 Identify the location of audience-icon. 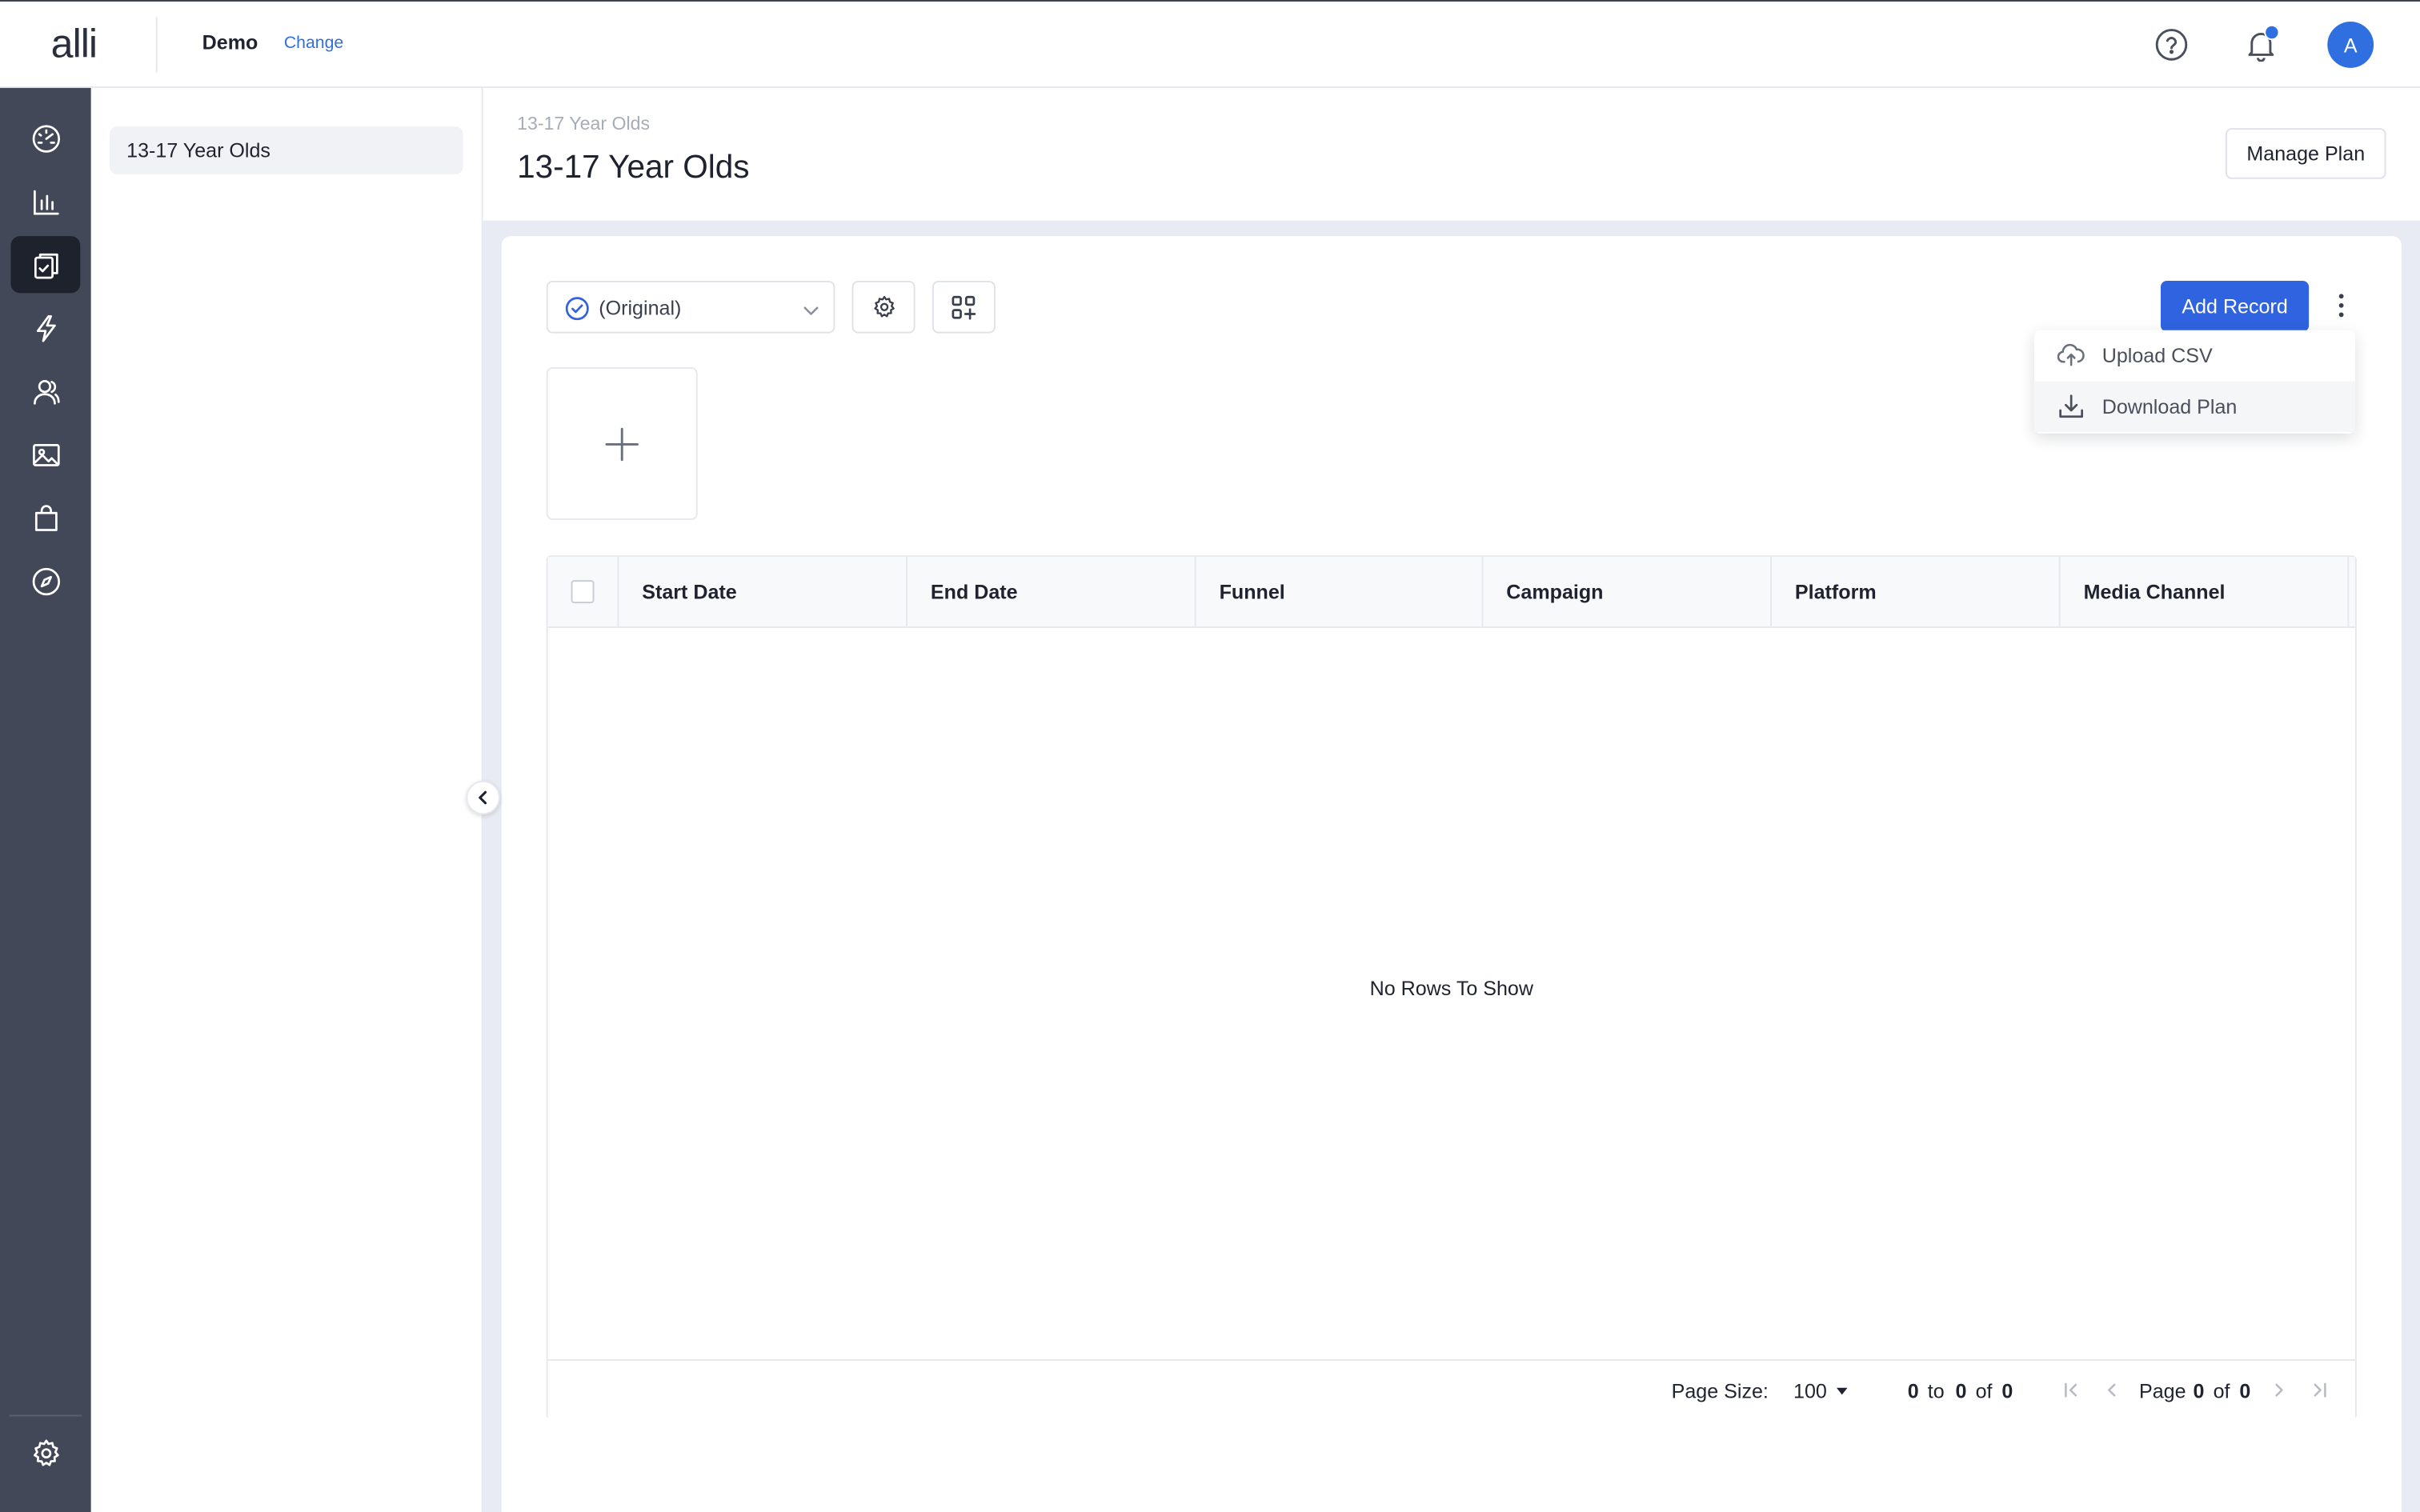
(46, 391).